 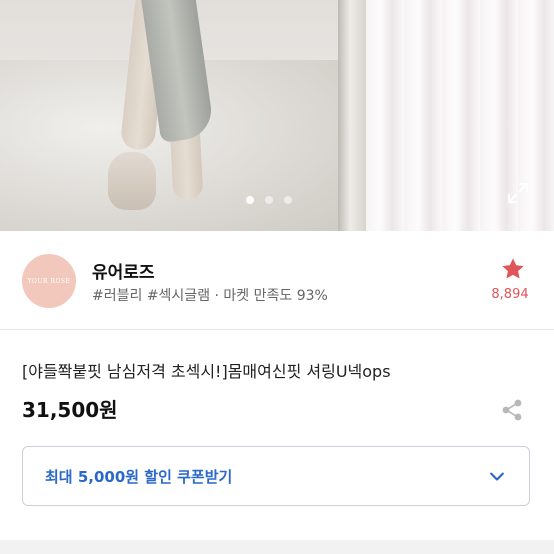 What do you see at coordinates (210, 296) in the screenshot?
I see `shop-tags: #러블리 #섹시글램 · 마켓 만족도 93%` at bounding box center [210, 296].